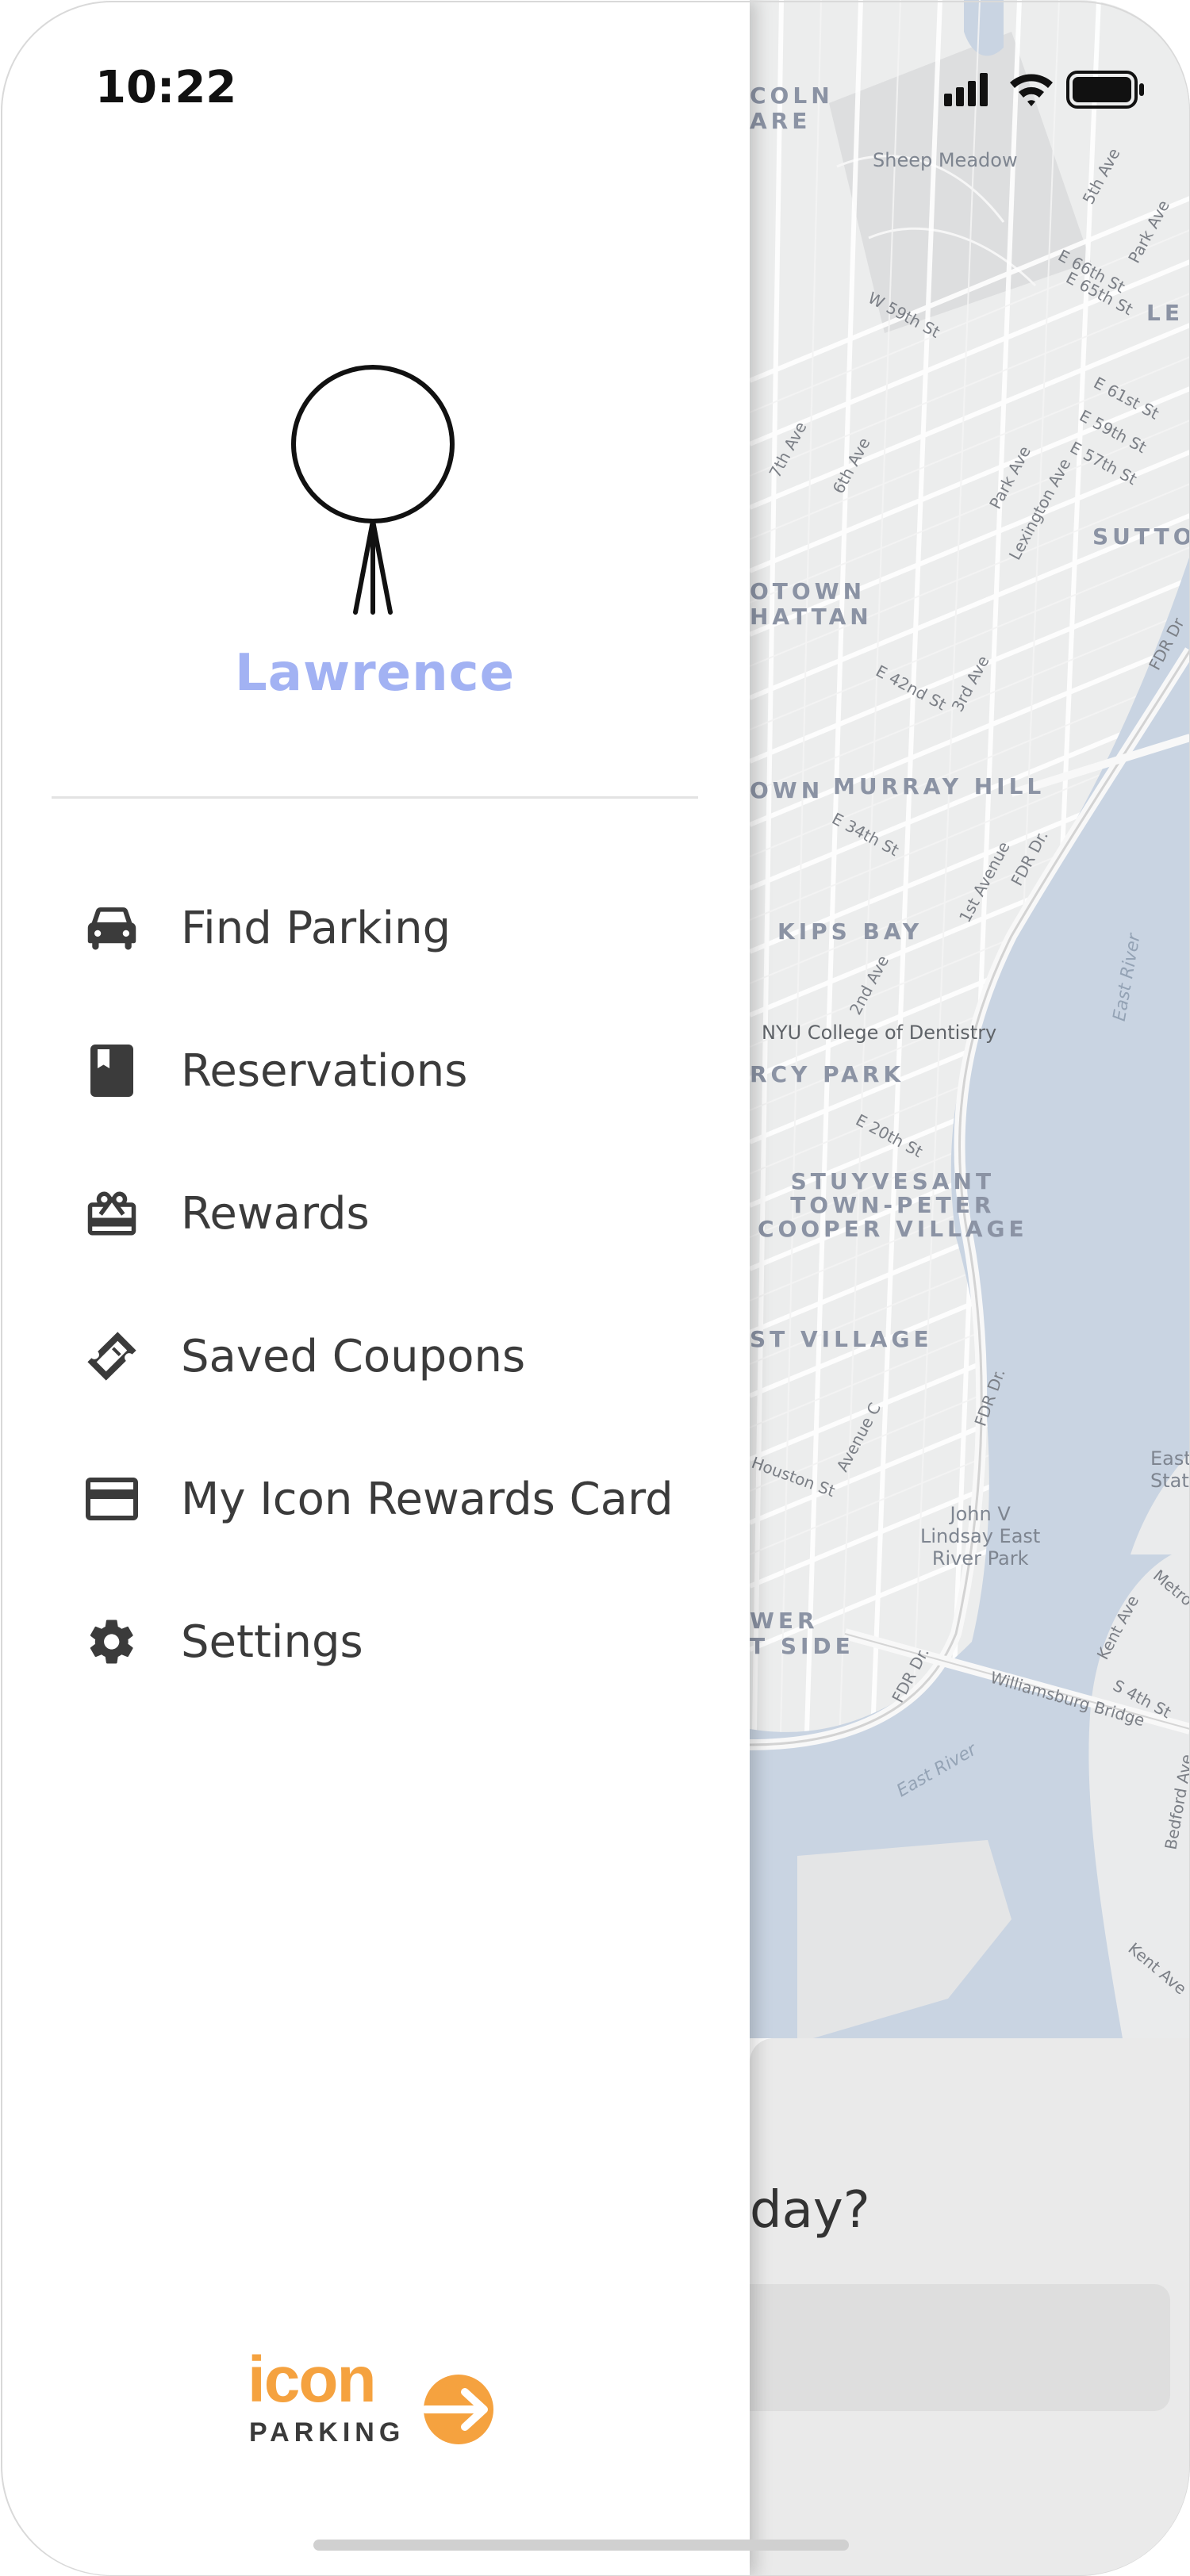  What do you see at coordinates (375, 674) in the screenshot?
I see `user-name: Lawrence` at bounding box center [375, 674].